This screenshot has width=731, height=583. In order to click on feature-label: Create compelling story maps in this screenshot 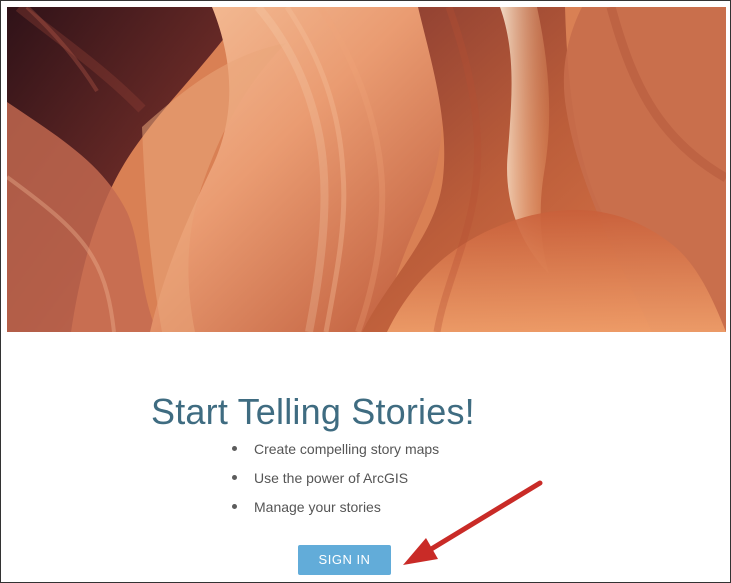, I will do `click(347, 448)`.